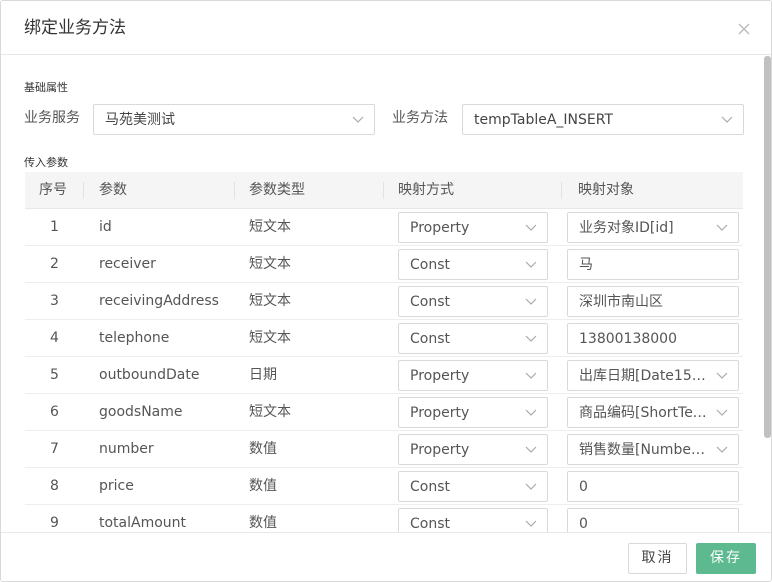 The height and width of the screenshot is (582, 772). I want to click on header-type: 参数类型, so click(277, 190).